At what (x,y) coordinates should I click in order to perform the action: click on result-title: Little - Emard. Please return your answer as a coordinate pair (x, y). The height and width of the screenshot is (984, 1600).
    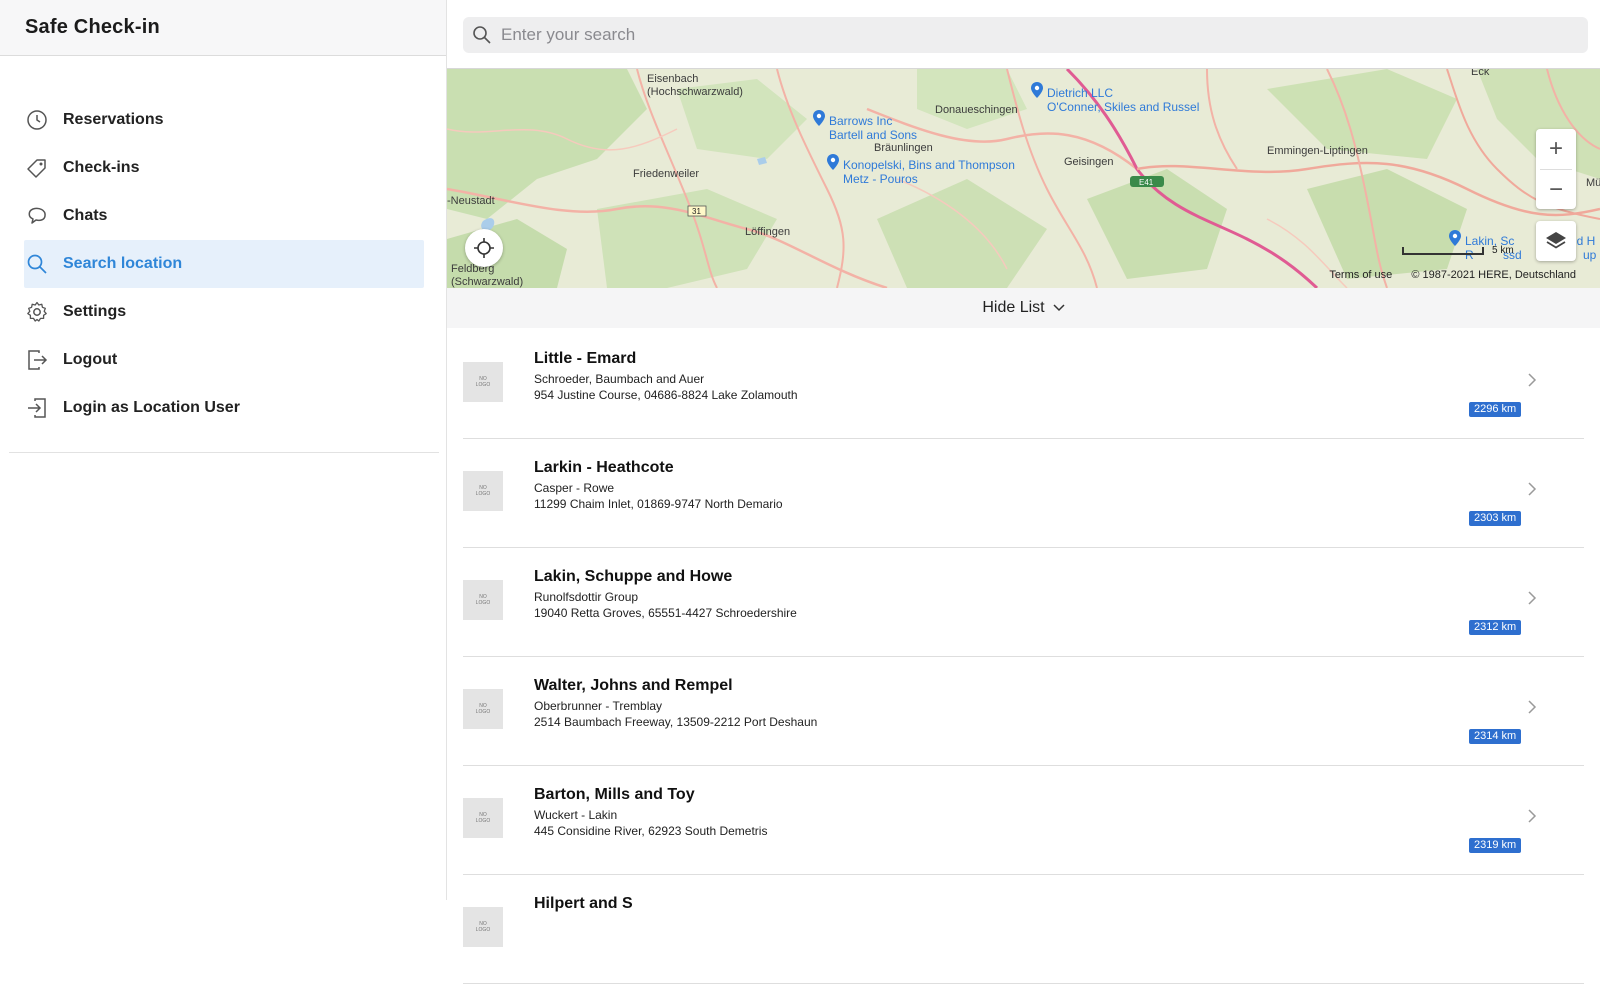
    Looking at the image, I should click on (585, 358).